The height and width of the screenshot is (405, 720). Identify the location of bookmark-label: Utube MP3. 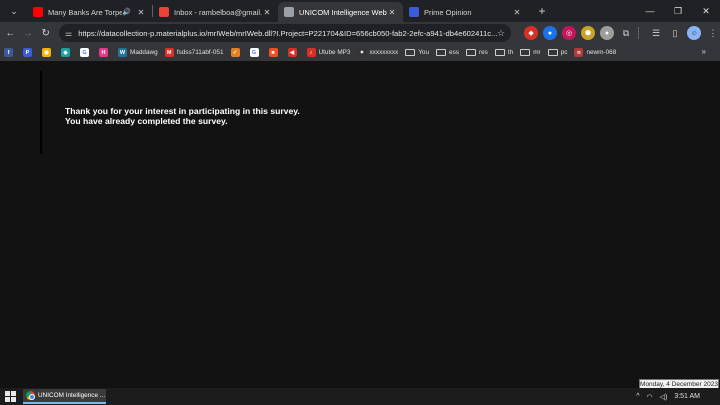
(334, 52).